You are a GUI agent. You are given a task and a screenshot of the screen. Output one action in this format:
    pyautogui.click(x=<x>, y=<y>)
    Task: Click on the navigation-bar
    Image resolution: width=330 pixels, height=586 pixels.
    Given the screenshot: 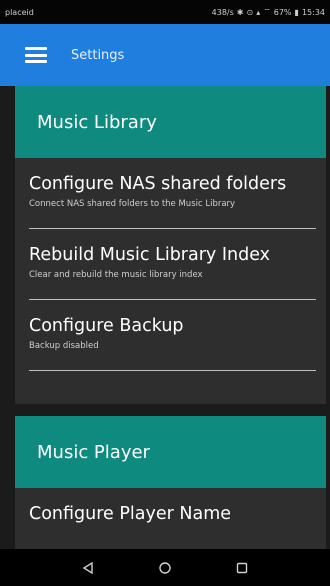 What is the action you would take?
    pyautogui.click(x=165, y=567)
    